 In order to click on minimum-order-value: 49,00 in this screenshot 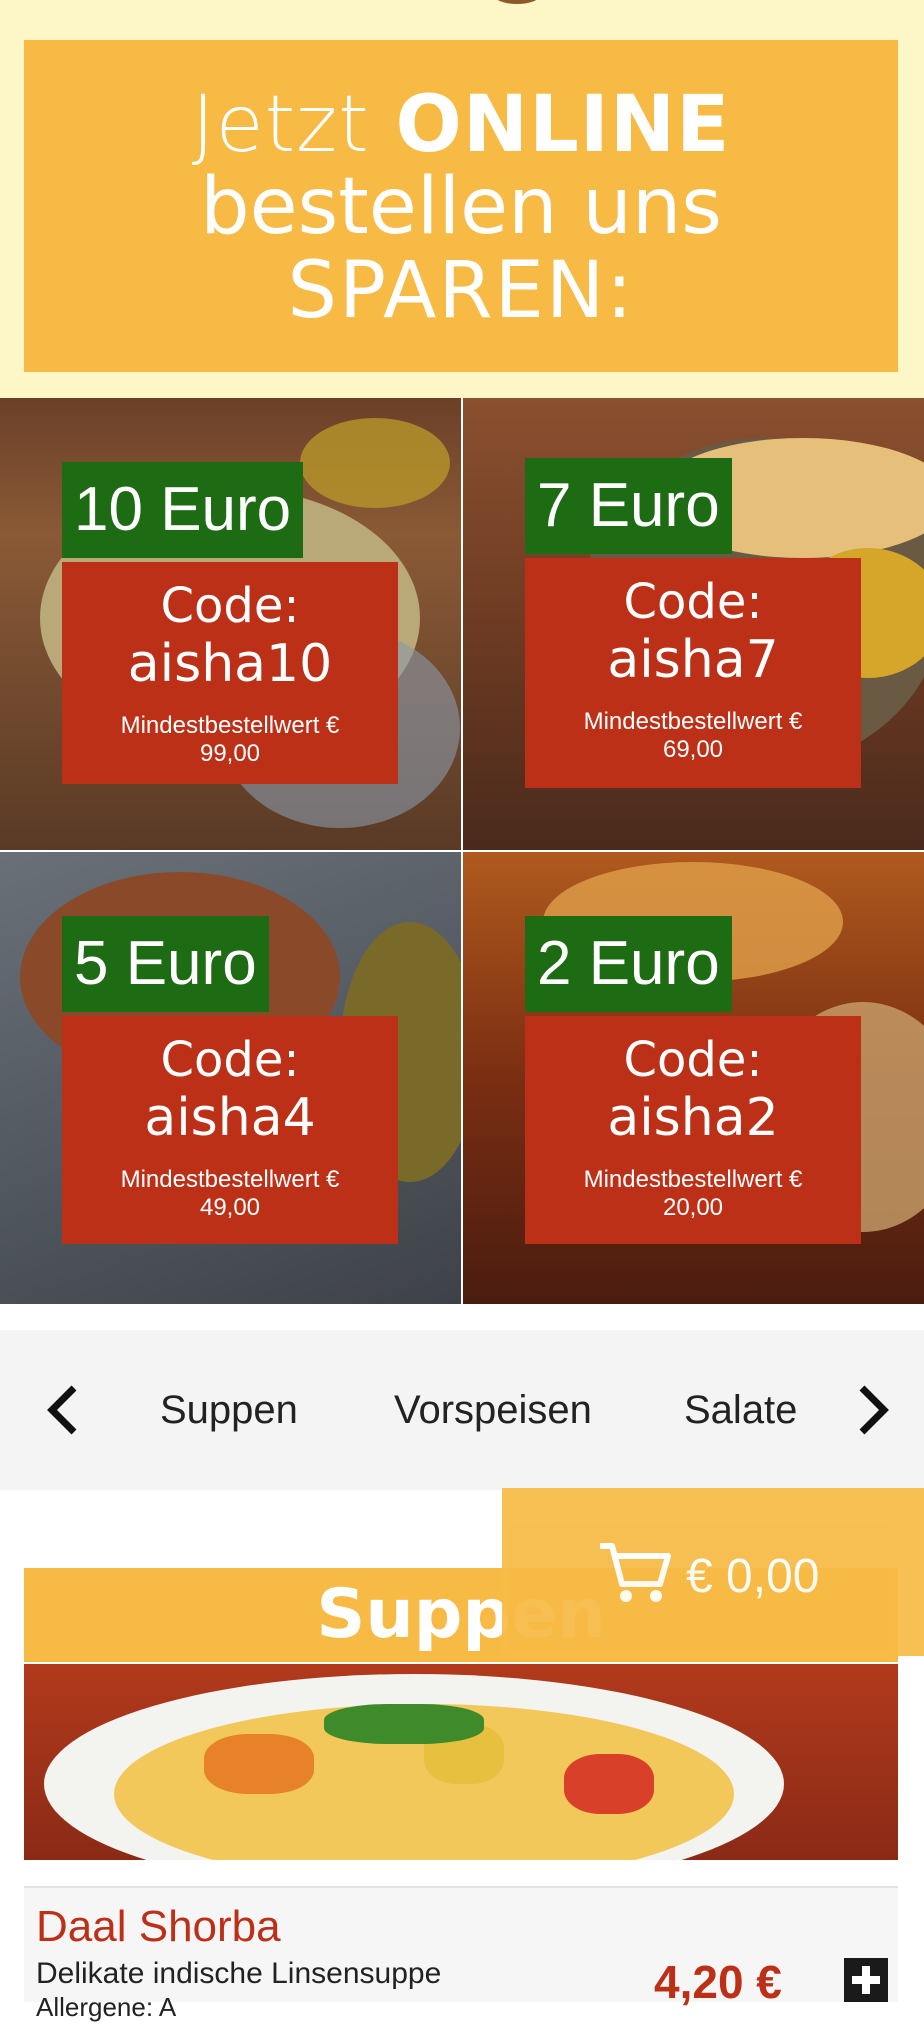, I will do `click(230, 1207)`.